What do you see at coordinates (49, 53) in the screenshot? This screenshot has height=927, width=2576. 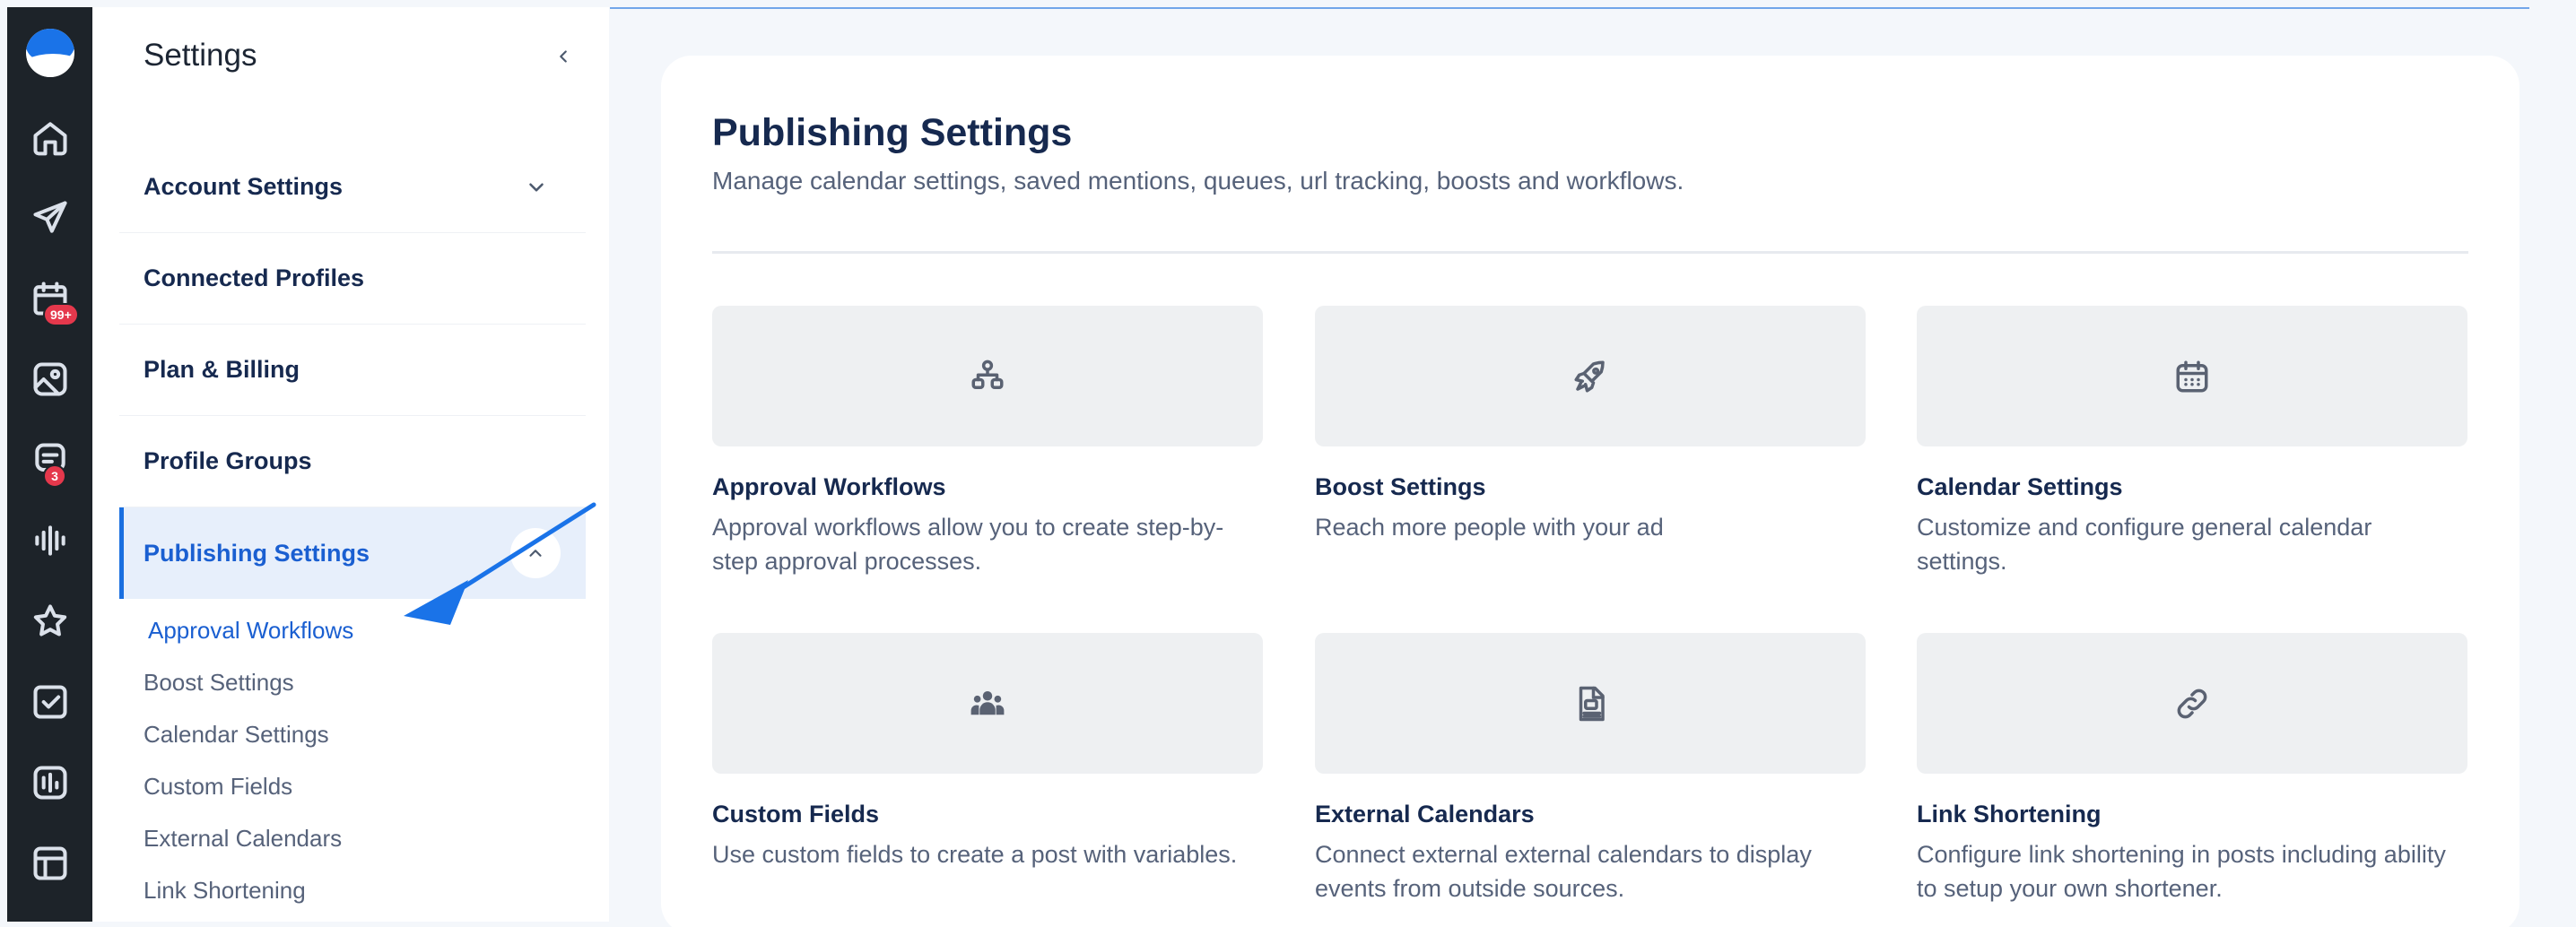 I see `app-logo` at bounding box center [49, 53].